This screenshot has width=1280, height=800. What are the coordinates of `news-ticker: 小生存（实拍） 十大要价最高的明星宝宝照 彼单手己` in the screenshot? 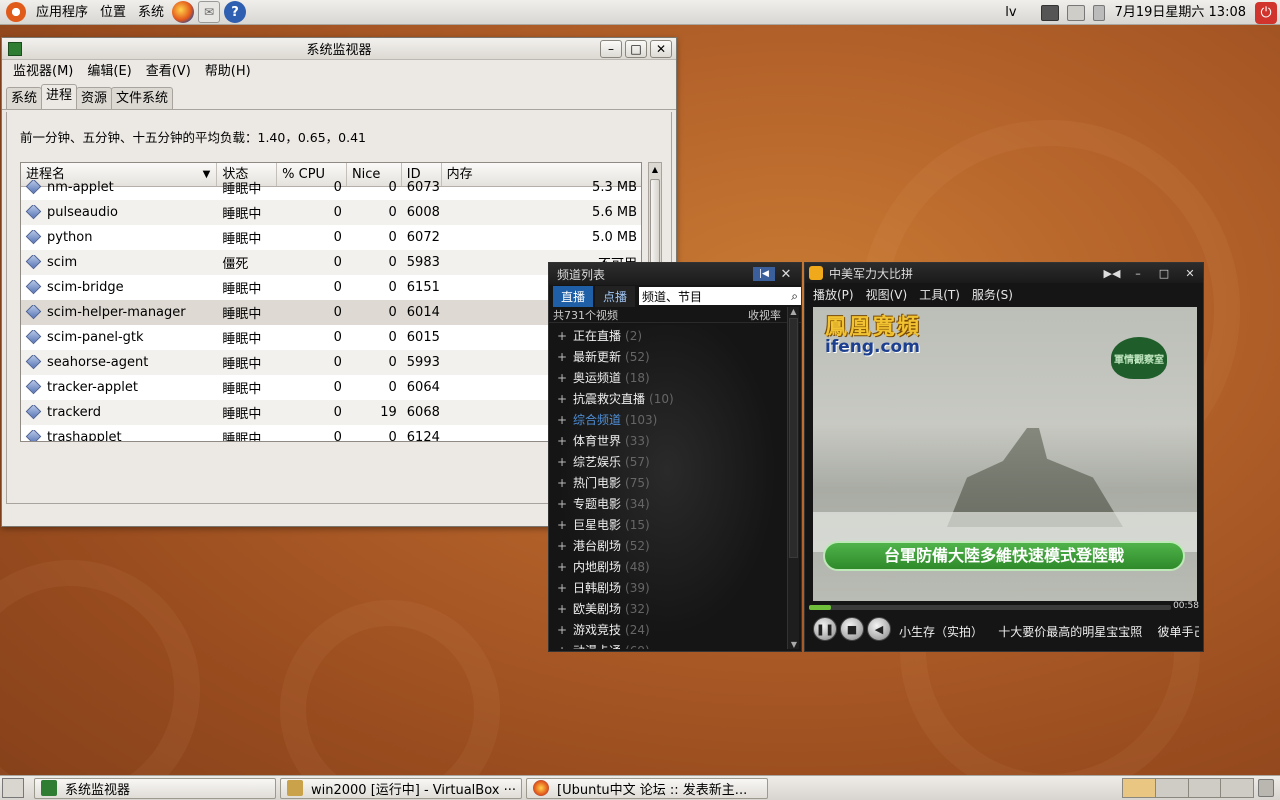 It's located at (1049, 631).